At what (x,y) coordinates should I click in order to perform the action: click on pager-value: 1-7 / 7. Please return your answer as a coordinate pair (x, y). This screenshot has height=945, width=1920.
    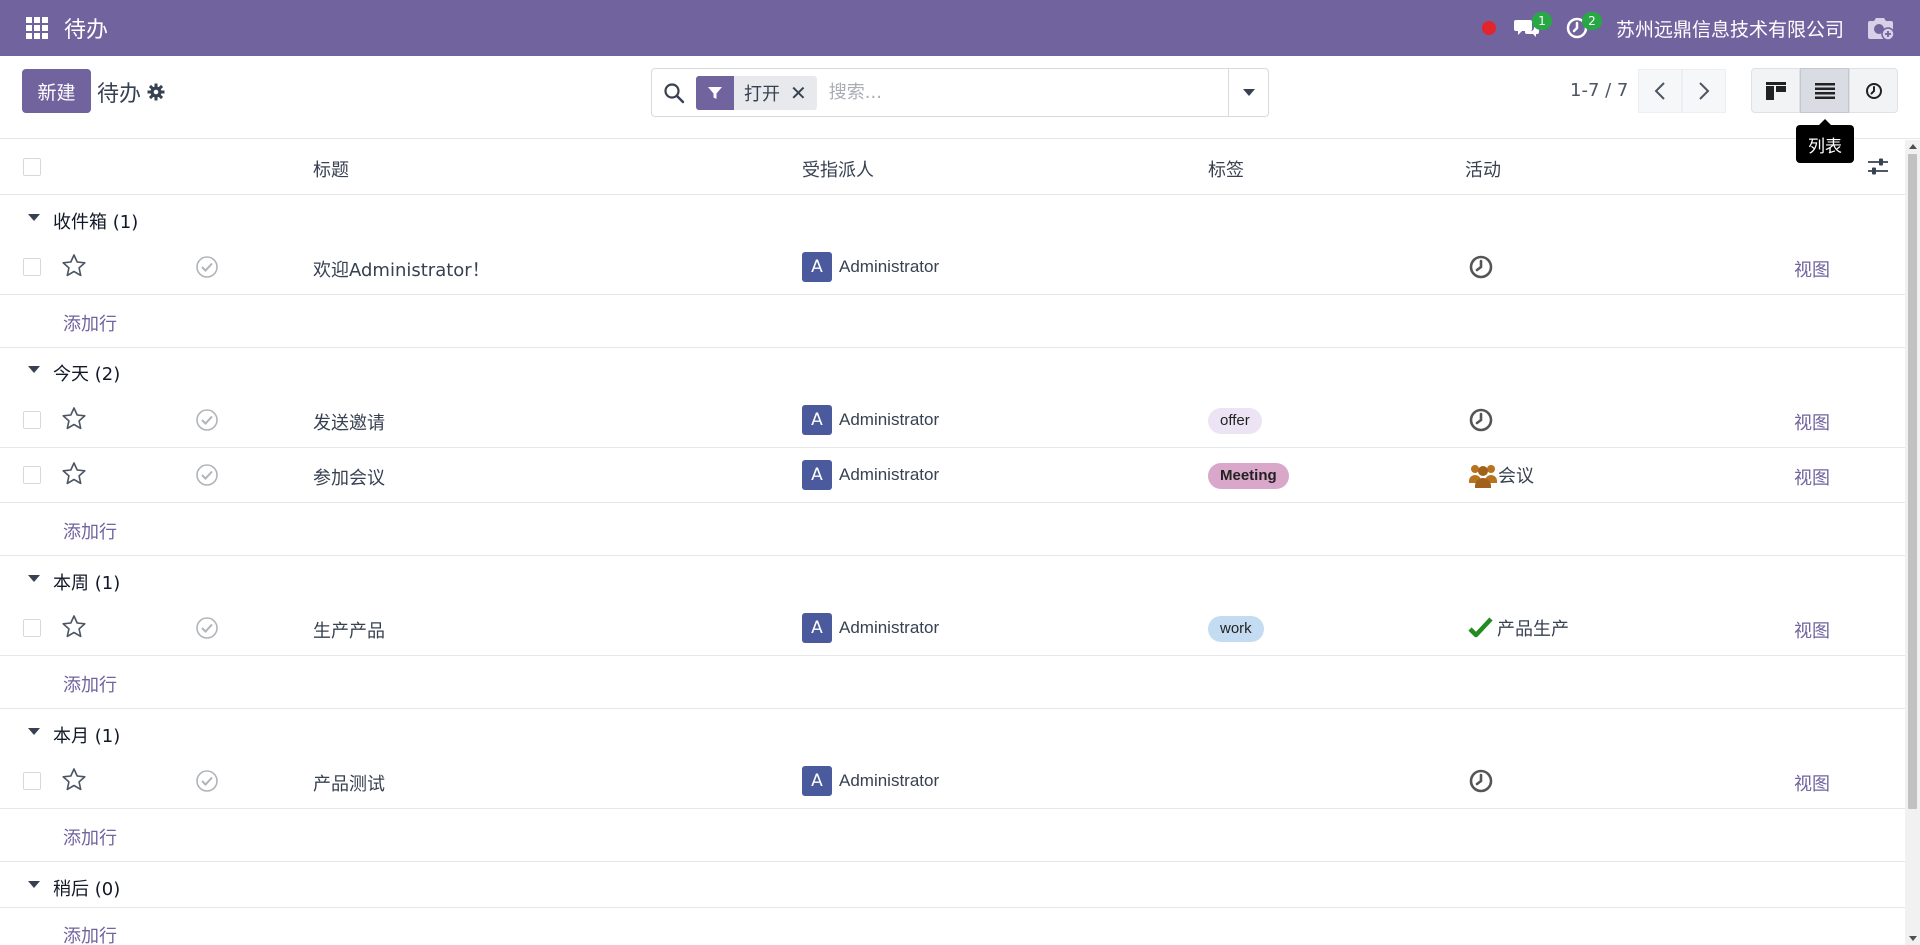
    Looking at the image, I should click on (1599, 90).